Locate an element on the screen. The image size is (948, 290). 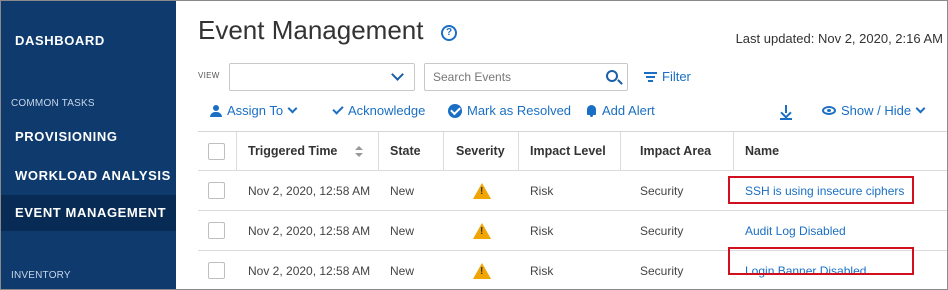
column-header-name: Name is located at coordinates (762, 151).